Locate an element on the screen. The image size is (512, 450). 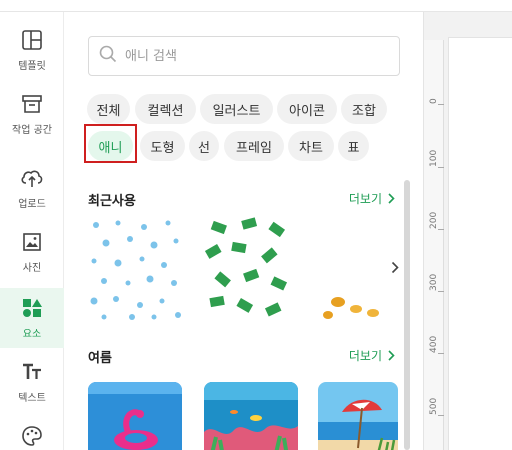
chip-table: 표 is located at coordinates (353, 146).